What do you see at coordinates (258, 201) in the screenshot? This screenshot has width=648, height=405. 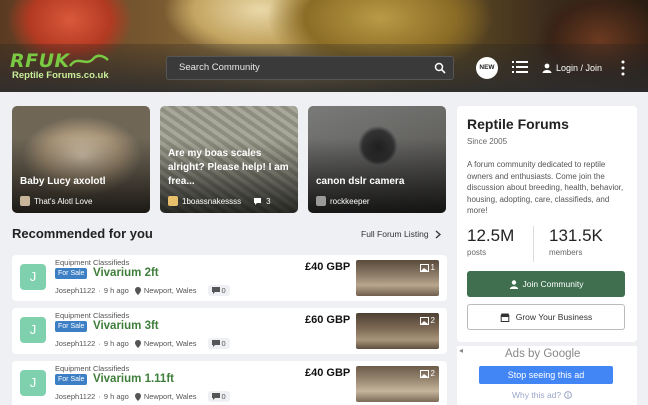 I see `reply-icon` at bounding box center [258, 201].